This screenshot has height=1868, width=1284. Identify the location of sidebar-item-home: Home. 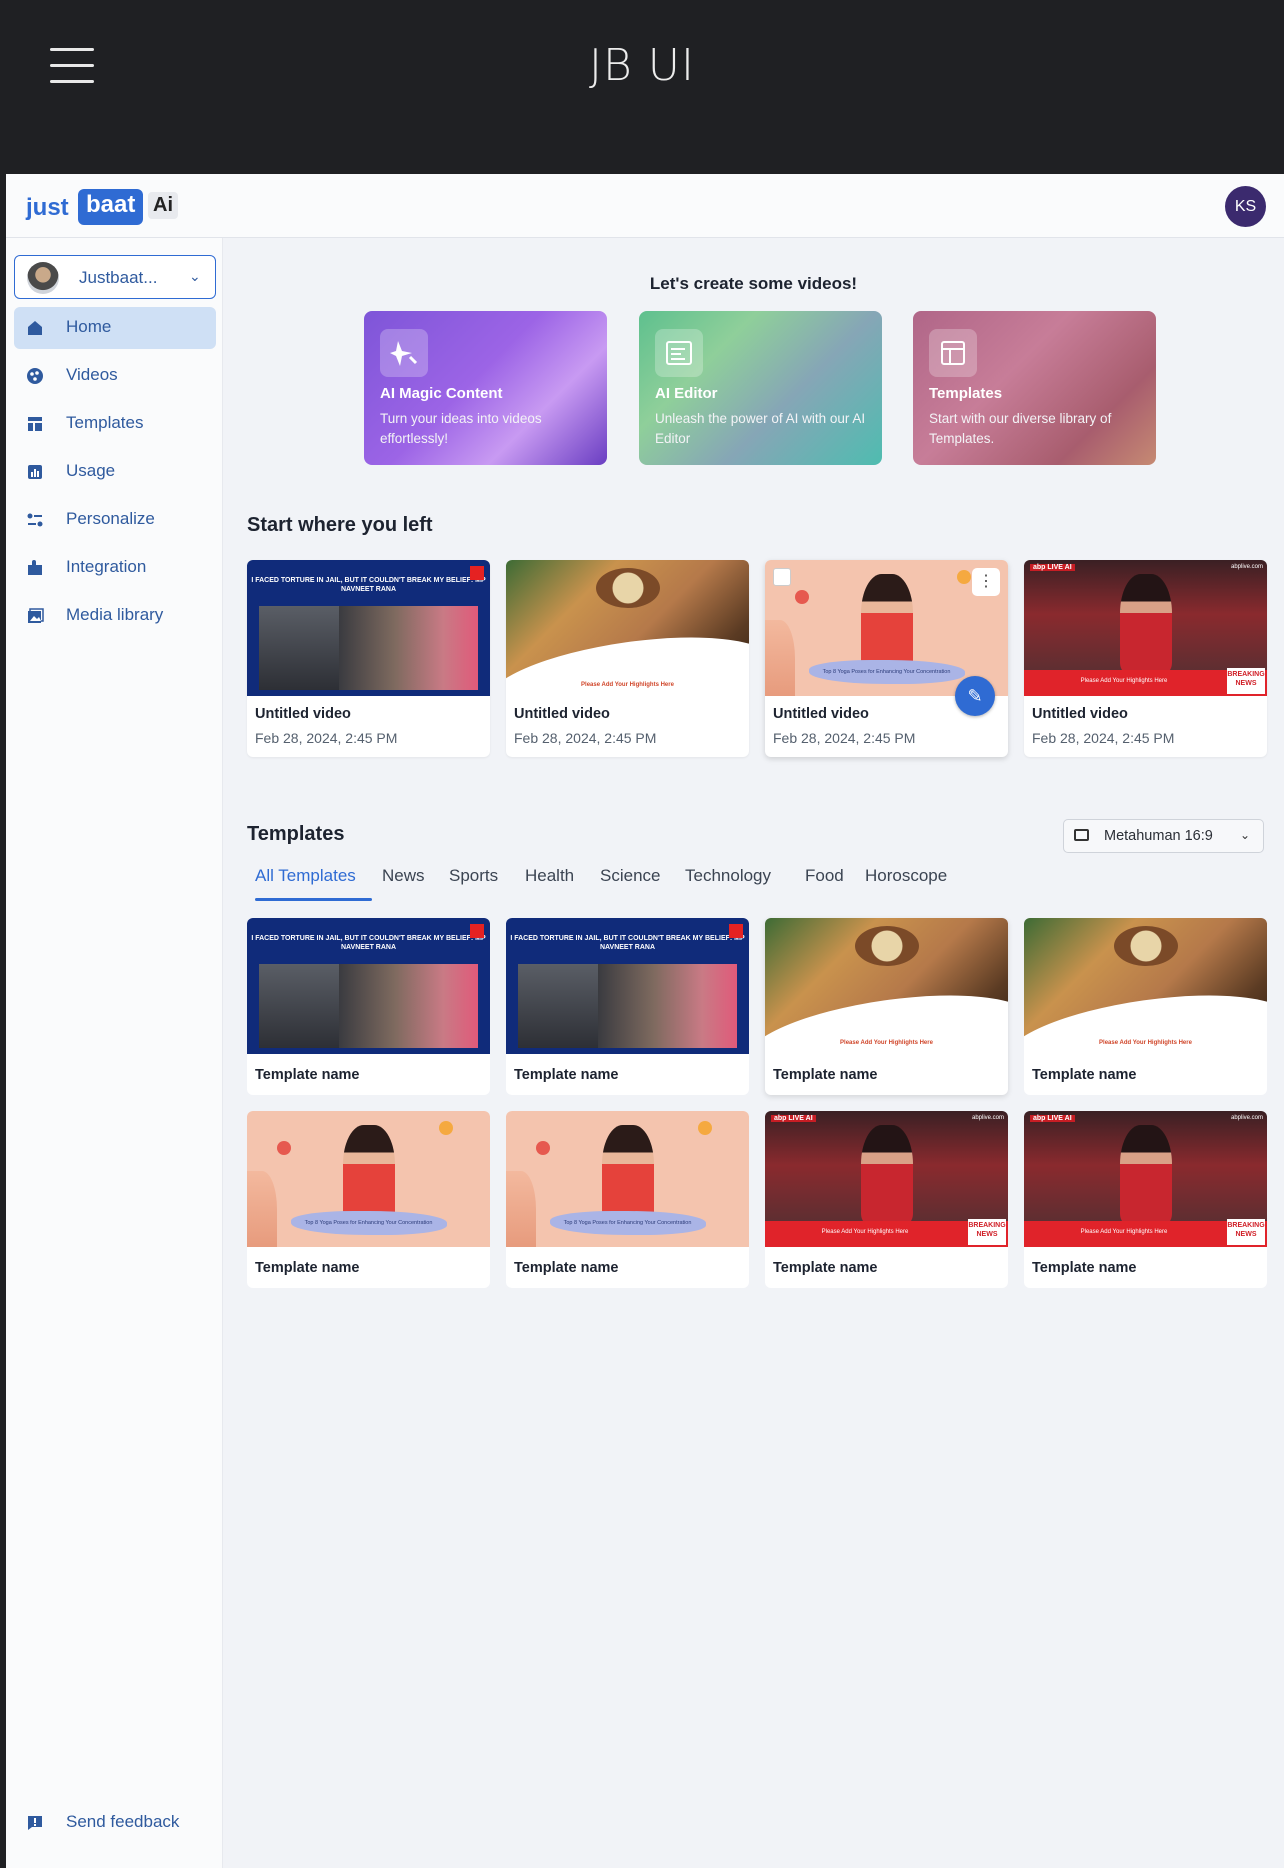
(115, 328).